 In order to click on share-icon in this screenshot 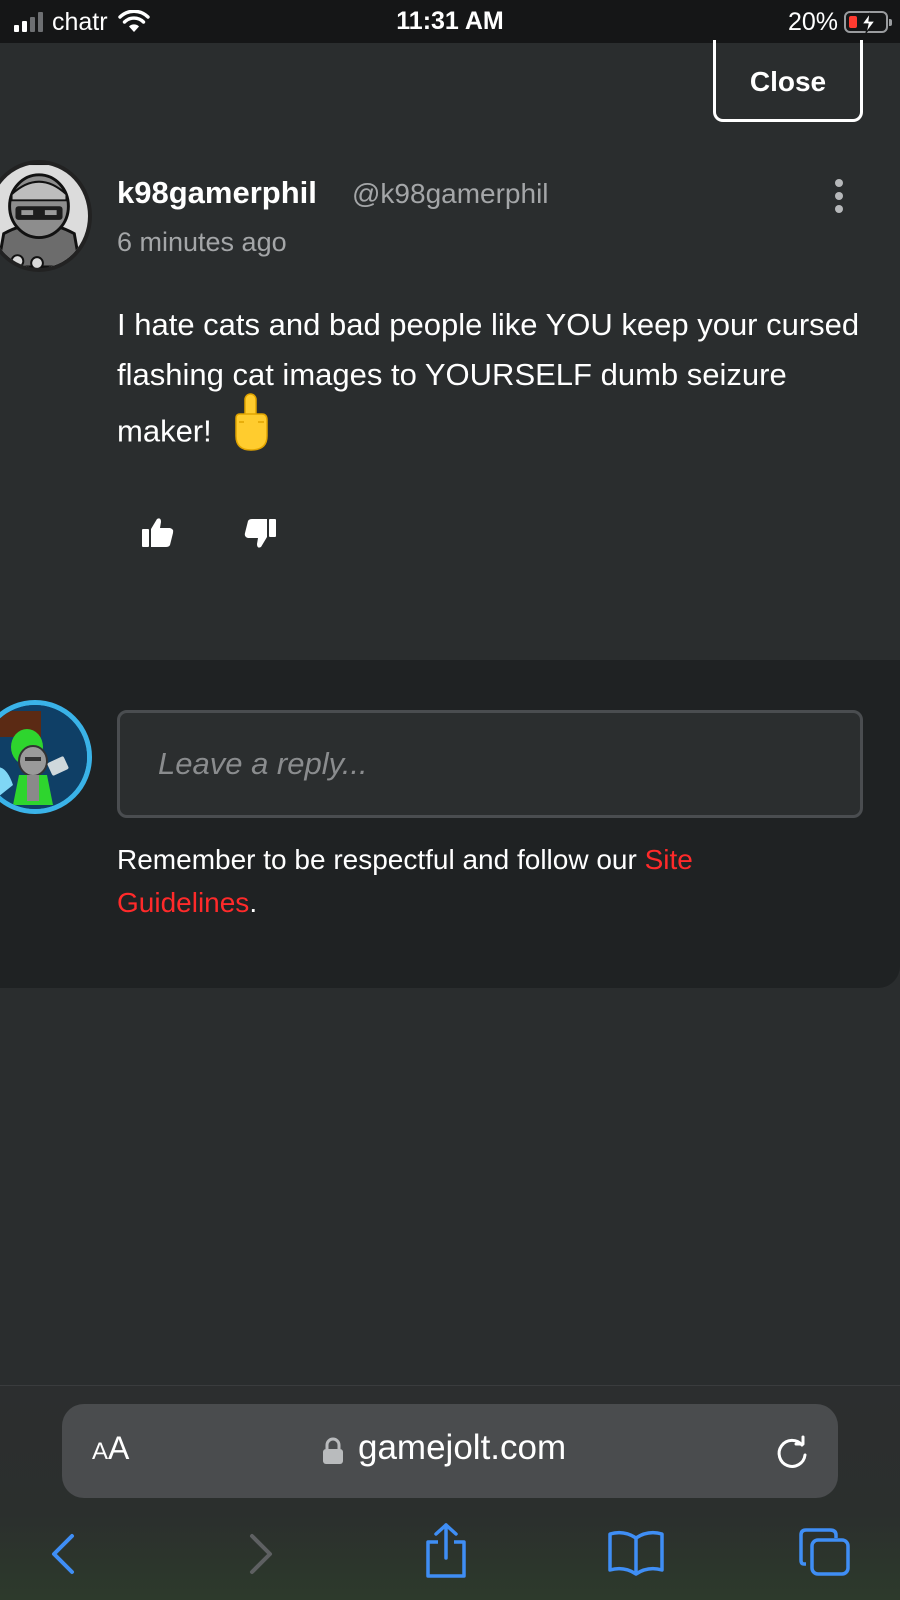, I will do `click(446, 1551)`.